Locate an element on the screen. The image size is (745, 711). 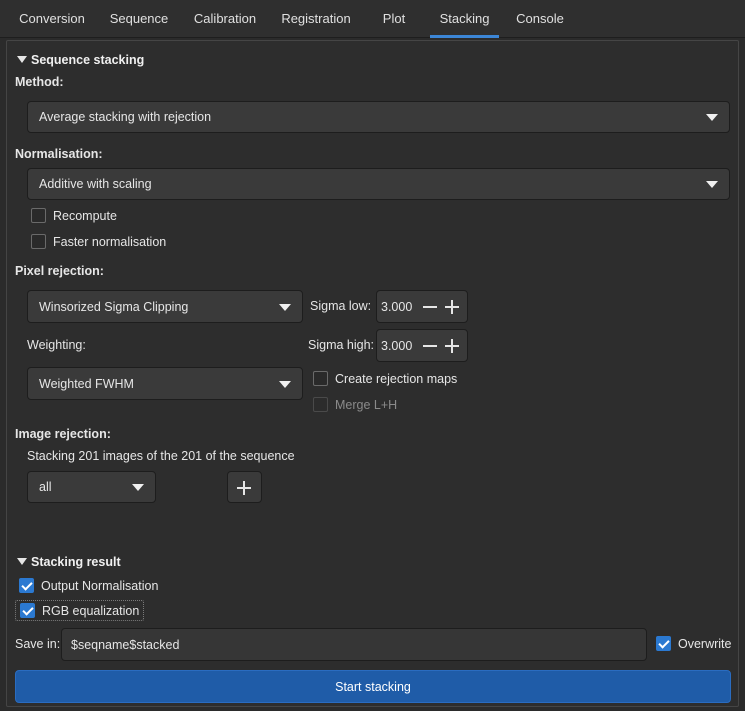
normalisation-combo-value: Additive with scaling is located at coordinates (95, 184).